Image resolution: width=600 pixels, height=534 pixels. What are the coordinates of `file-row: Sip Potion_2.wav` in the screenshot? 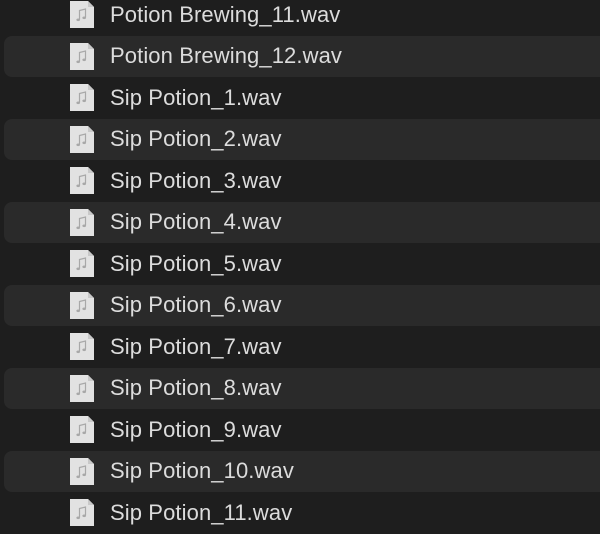 It's located at (302, 139).